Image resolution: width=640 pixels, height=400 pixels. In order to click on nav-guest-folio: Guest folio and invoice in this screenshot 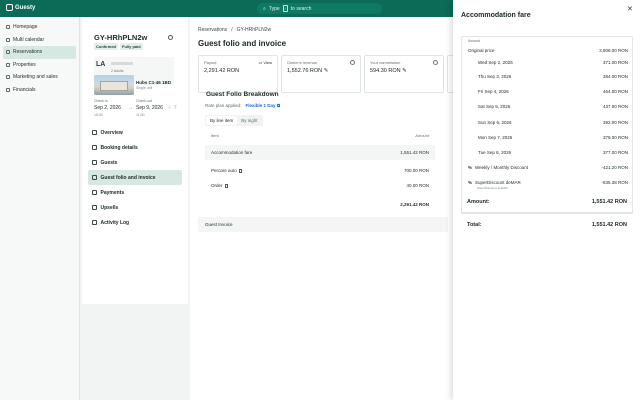, I will do `click(135, 177)`.